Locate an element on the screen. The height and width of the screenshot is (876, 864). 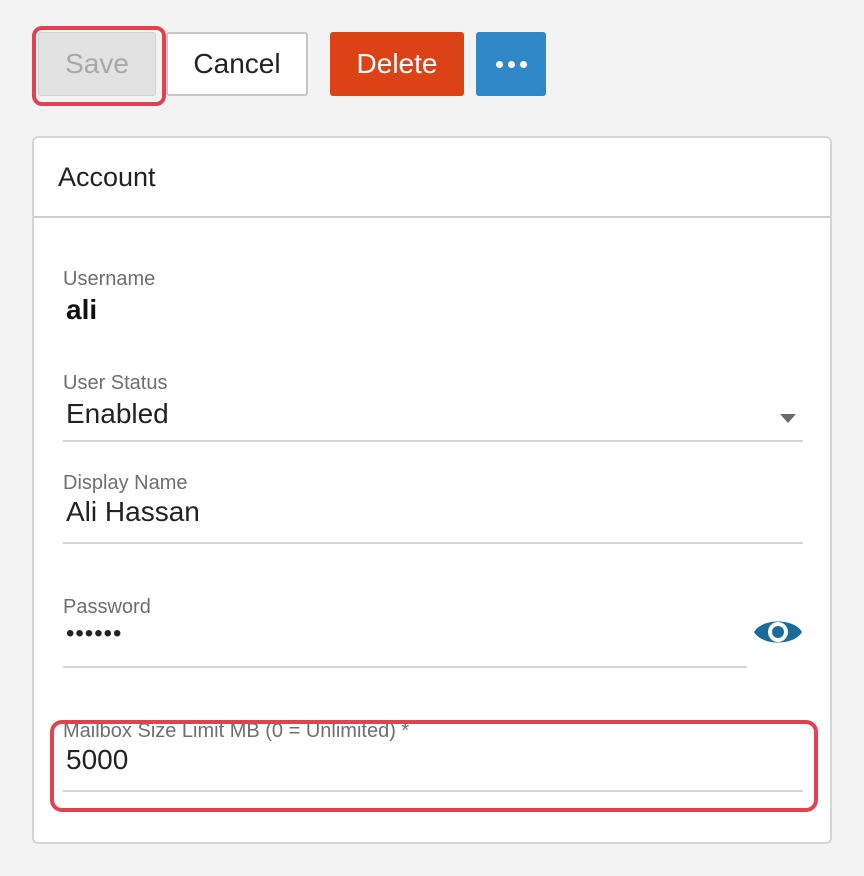
display-name-value: Ali Hassan is located at coordinates (133, 511).